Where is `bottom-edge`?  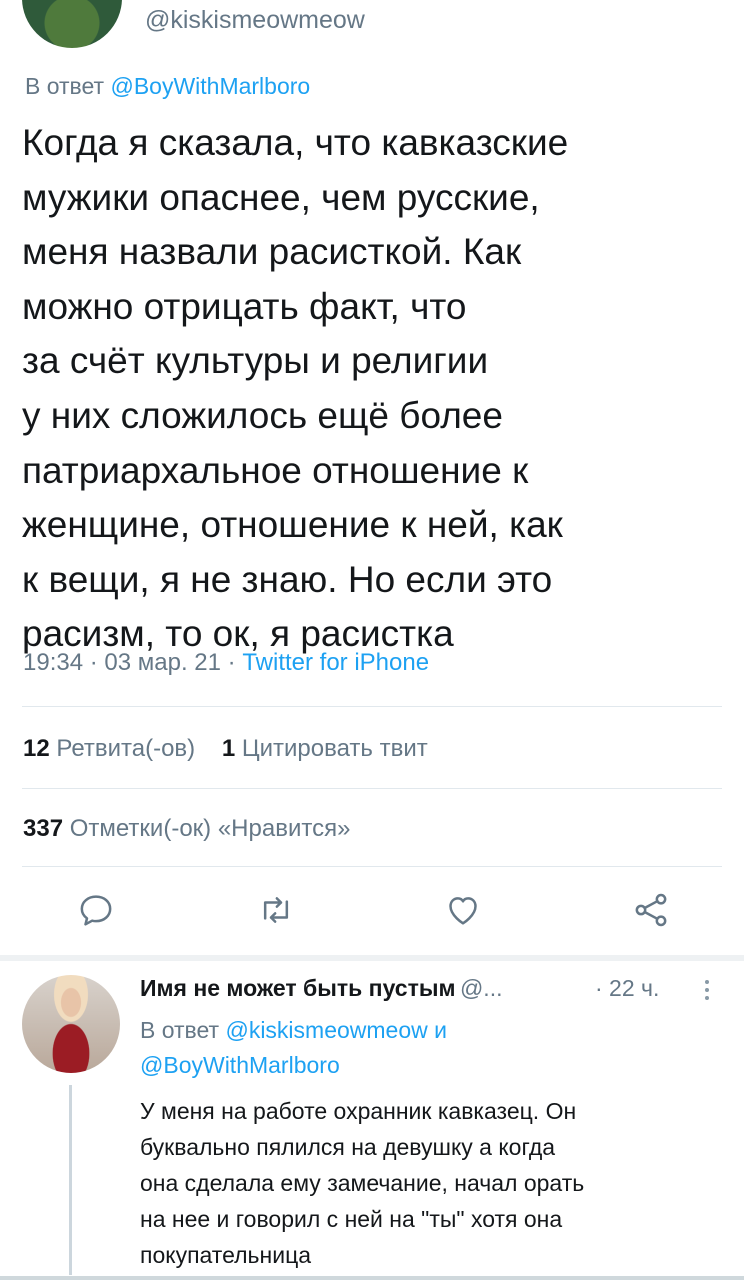
bottom-edge is located at coordinates (372, 1278).